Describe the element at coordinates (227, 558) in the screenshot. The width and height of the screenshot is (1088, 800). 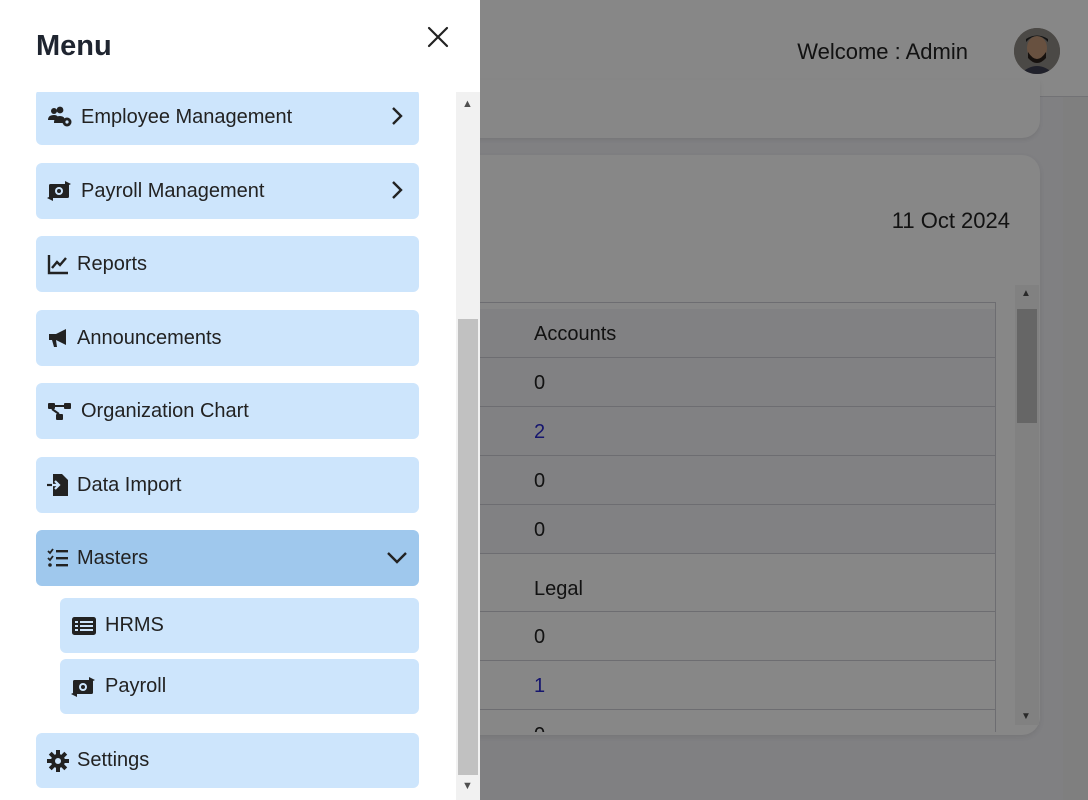
I see `menu-item-masters: Masters` at that location.